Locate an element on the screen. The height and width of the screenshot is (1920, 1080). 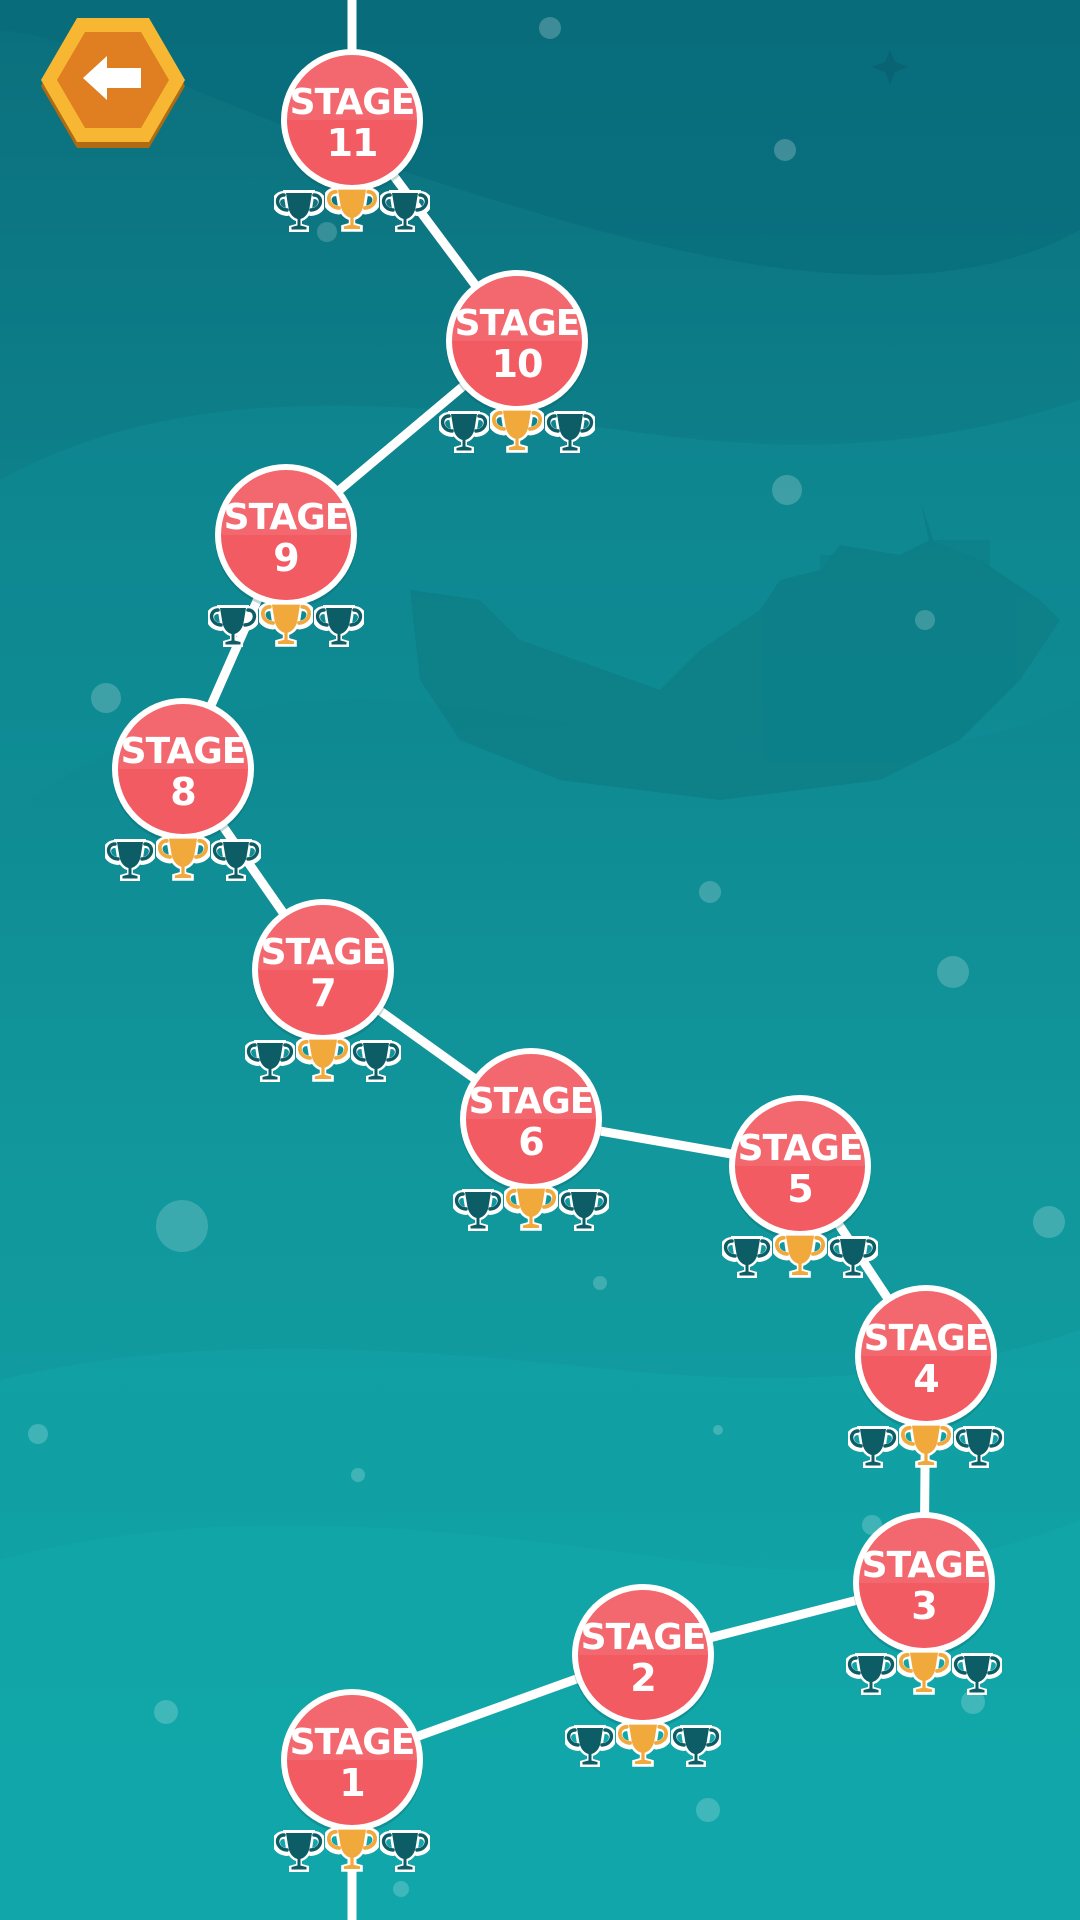
stage-label-number: 7 is located at coordinates (322, 993).